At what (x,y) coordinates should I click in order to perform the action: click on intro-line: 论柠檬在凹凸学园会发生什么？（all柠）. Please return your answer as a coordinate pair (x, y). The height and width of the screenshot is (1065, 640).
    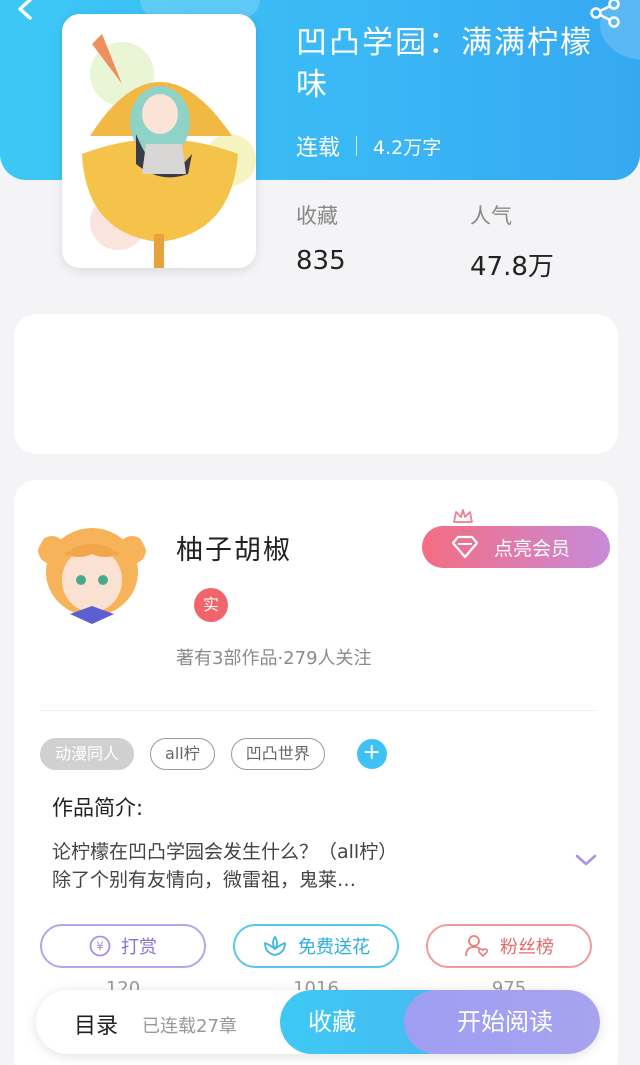
    Looking at the image, I should click on (225, 852).